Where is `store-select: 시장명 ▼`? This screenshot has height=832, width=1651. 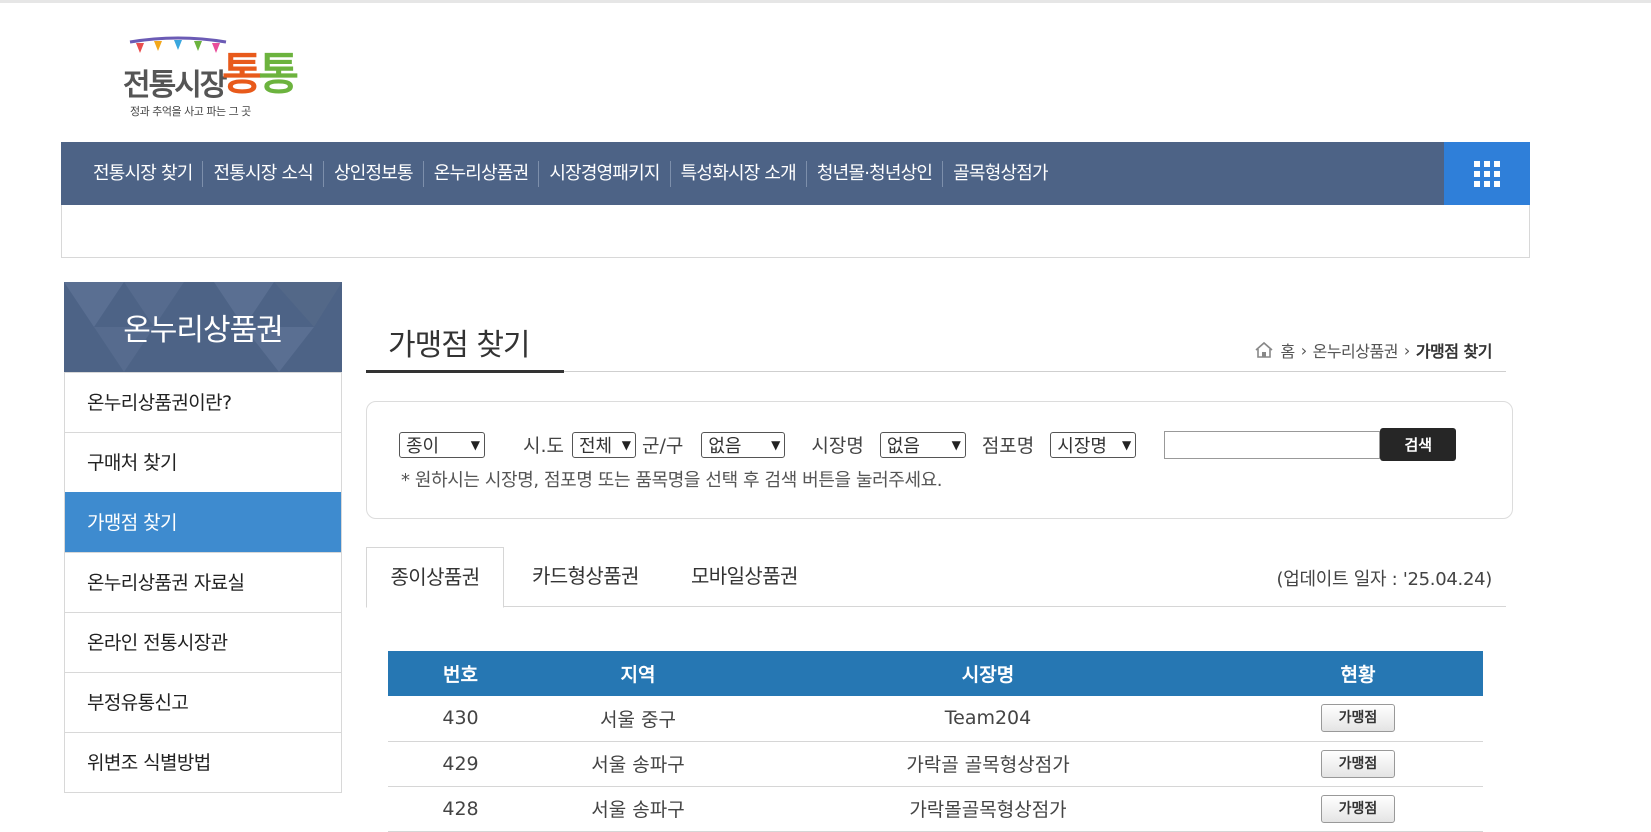 store-select: 시장명 ▼ is located at coordinates (1093, 444).